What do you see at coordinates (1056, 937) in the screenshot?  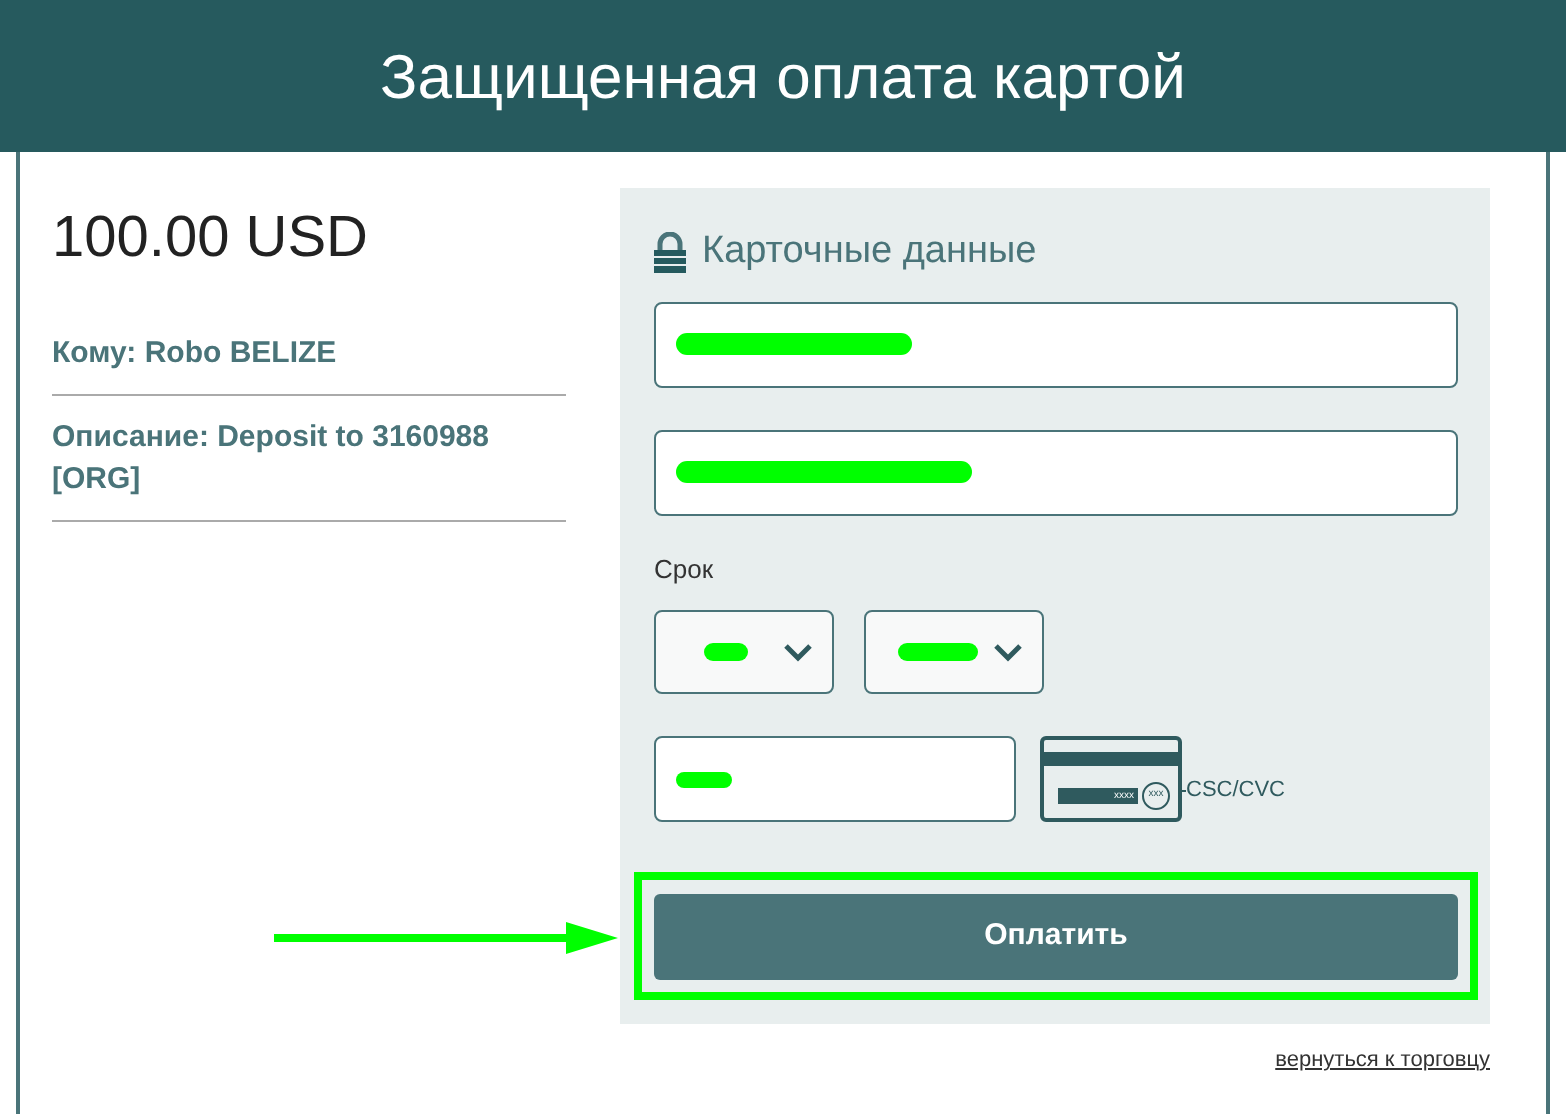 I see `pay-button: Оплатить` at bounding box center [1056, 937].